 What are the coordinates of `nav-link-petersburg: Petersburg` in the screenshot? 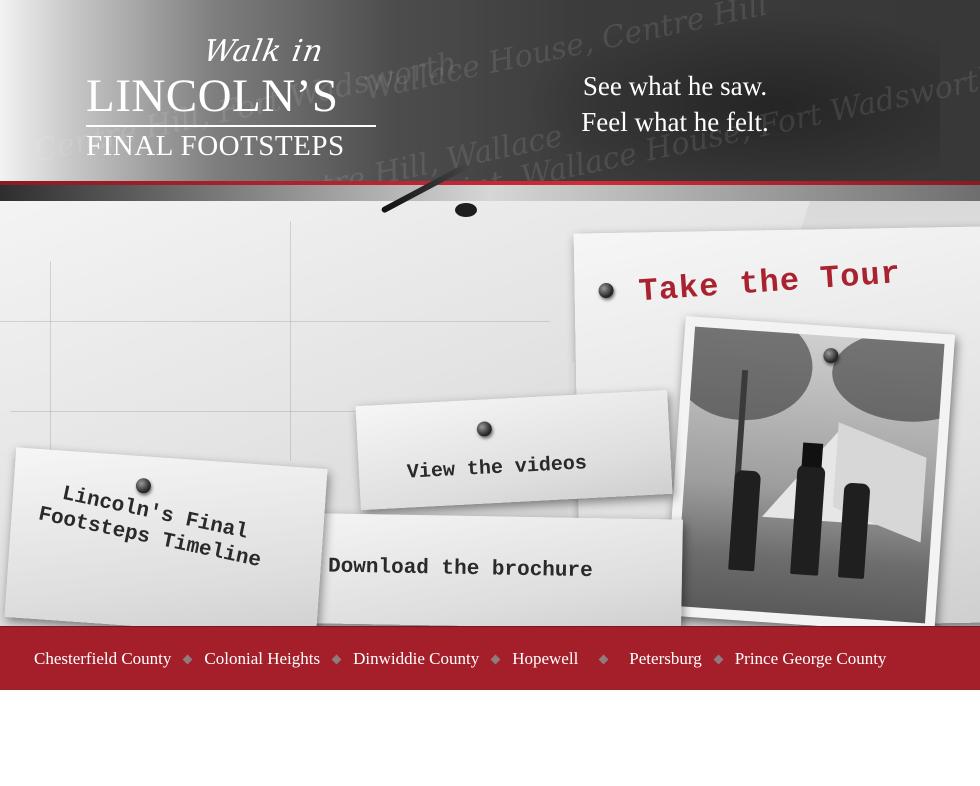 It's located at (665, 659).